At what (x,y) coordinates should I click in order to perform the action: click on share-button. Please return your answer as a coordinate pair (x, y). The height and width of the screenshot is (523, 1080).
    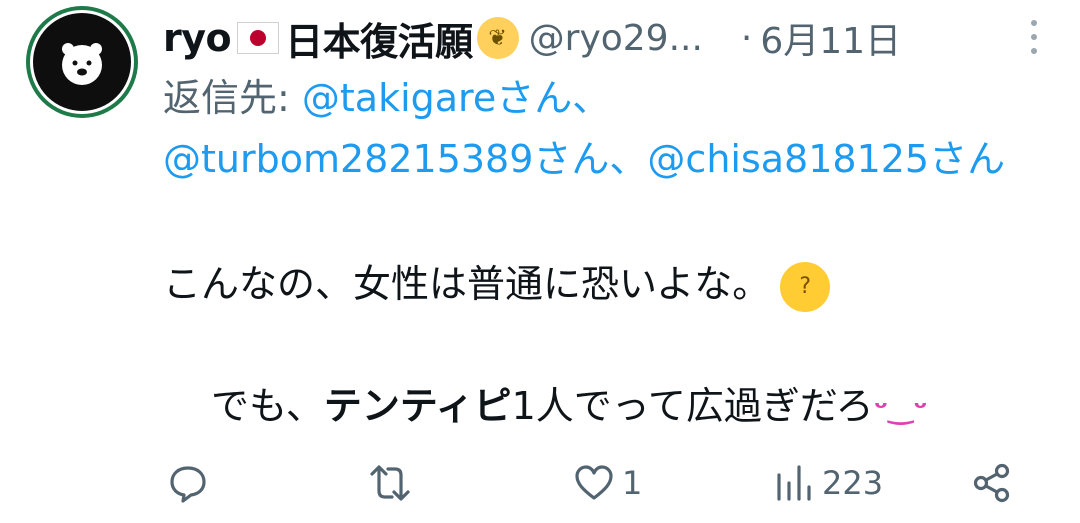
    Looking at the image, I should click on (992, 483).